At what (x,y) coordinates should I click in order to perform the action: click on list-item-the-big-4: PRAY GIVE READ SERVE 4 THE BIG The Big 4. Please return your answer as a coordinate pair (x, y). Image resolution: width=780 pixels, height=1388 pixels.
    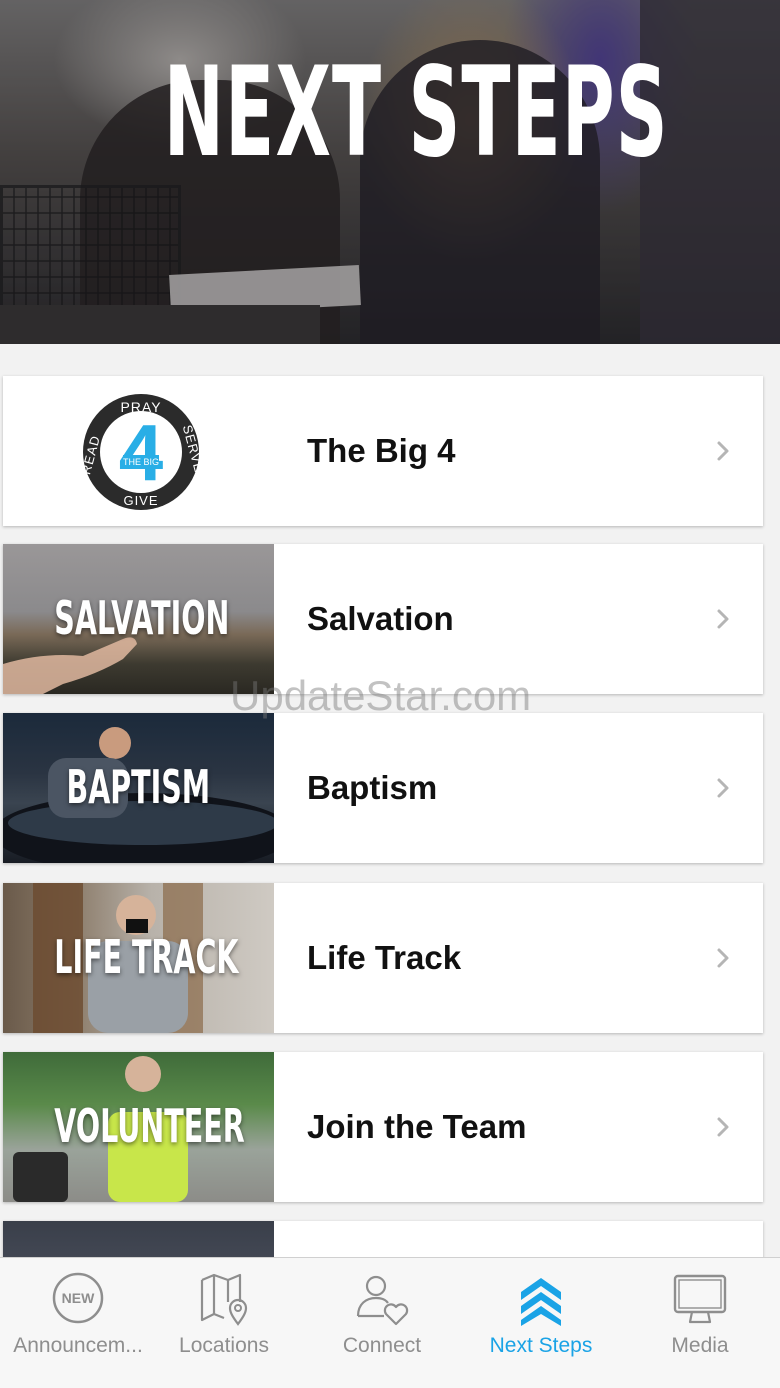
    Looking at the image, I should click on (383, 451).